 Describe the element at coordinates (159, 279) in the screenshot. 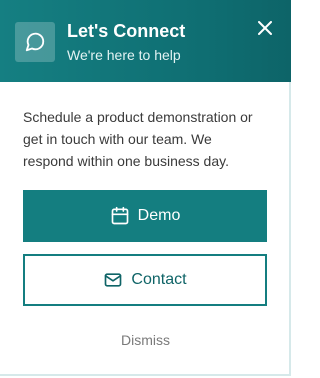

I see `contact-button-label: Contact` at that location.